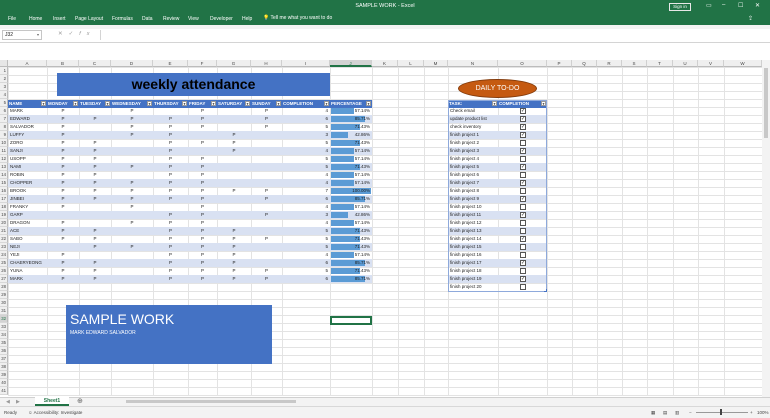 Image resolution: width=770 pixels, height=418 pixels. Describe the element at coordinates (4, 231) in the screenshot. I see `row-header: 21` at that location.